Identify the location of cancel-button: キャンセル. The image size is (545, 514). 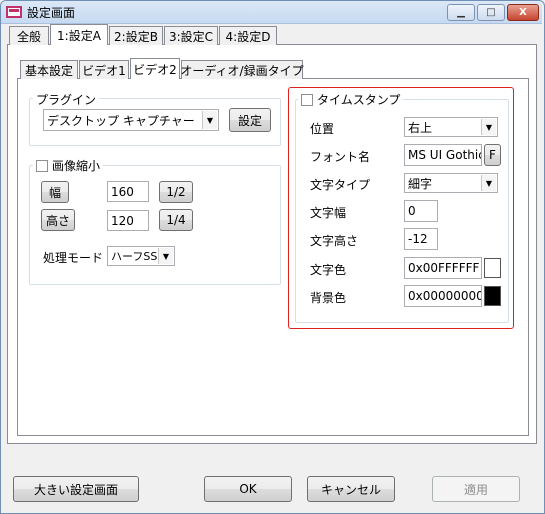
(351, 489).